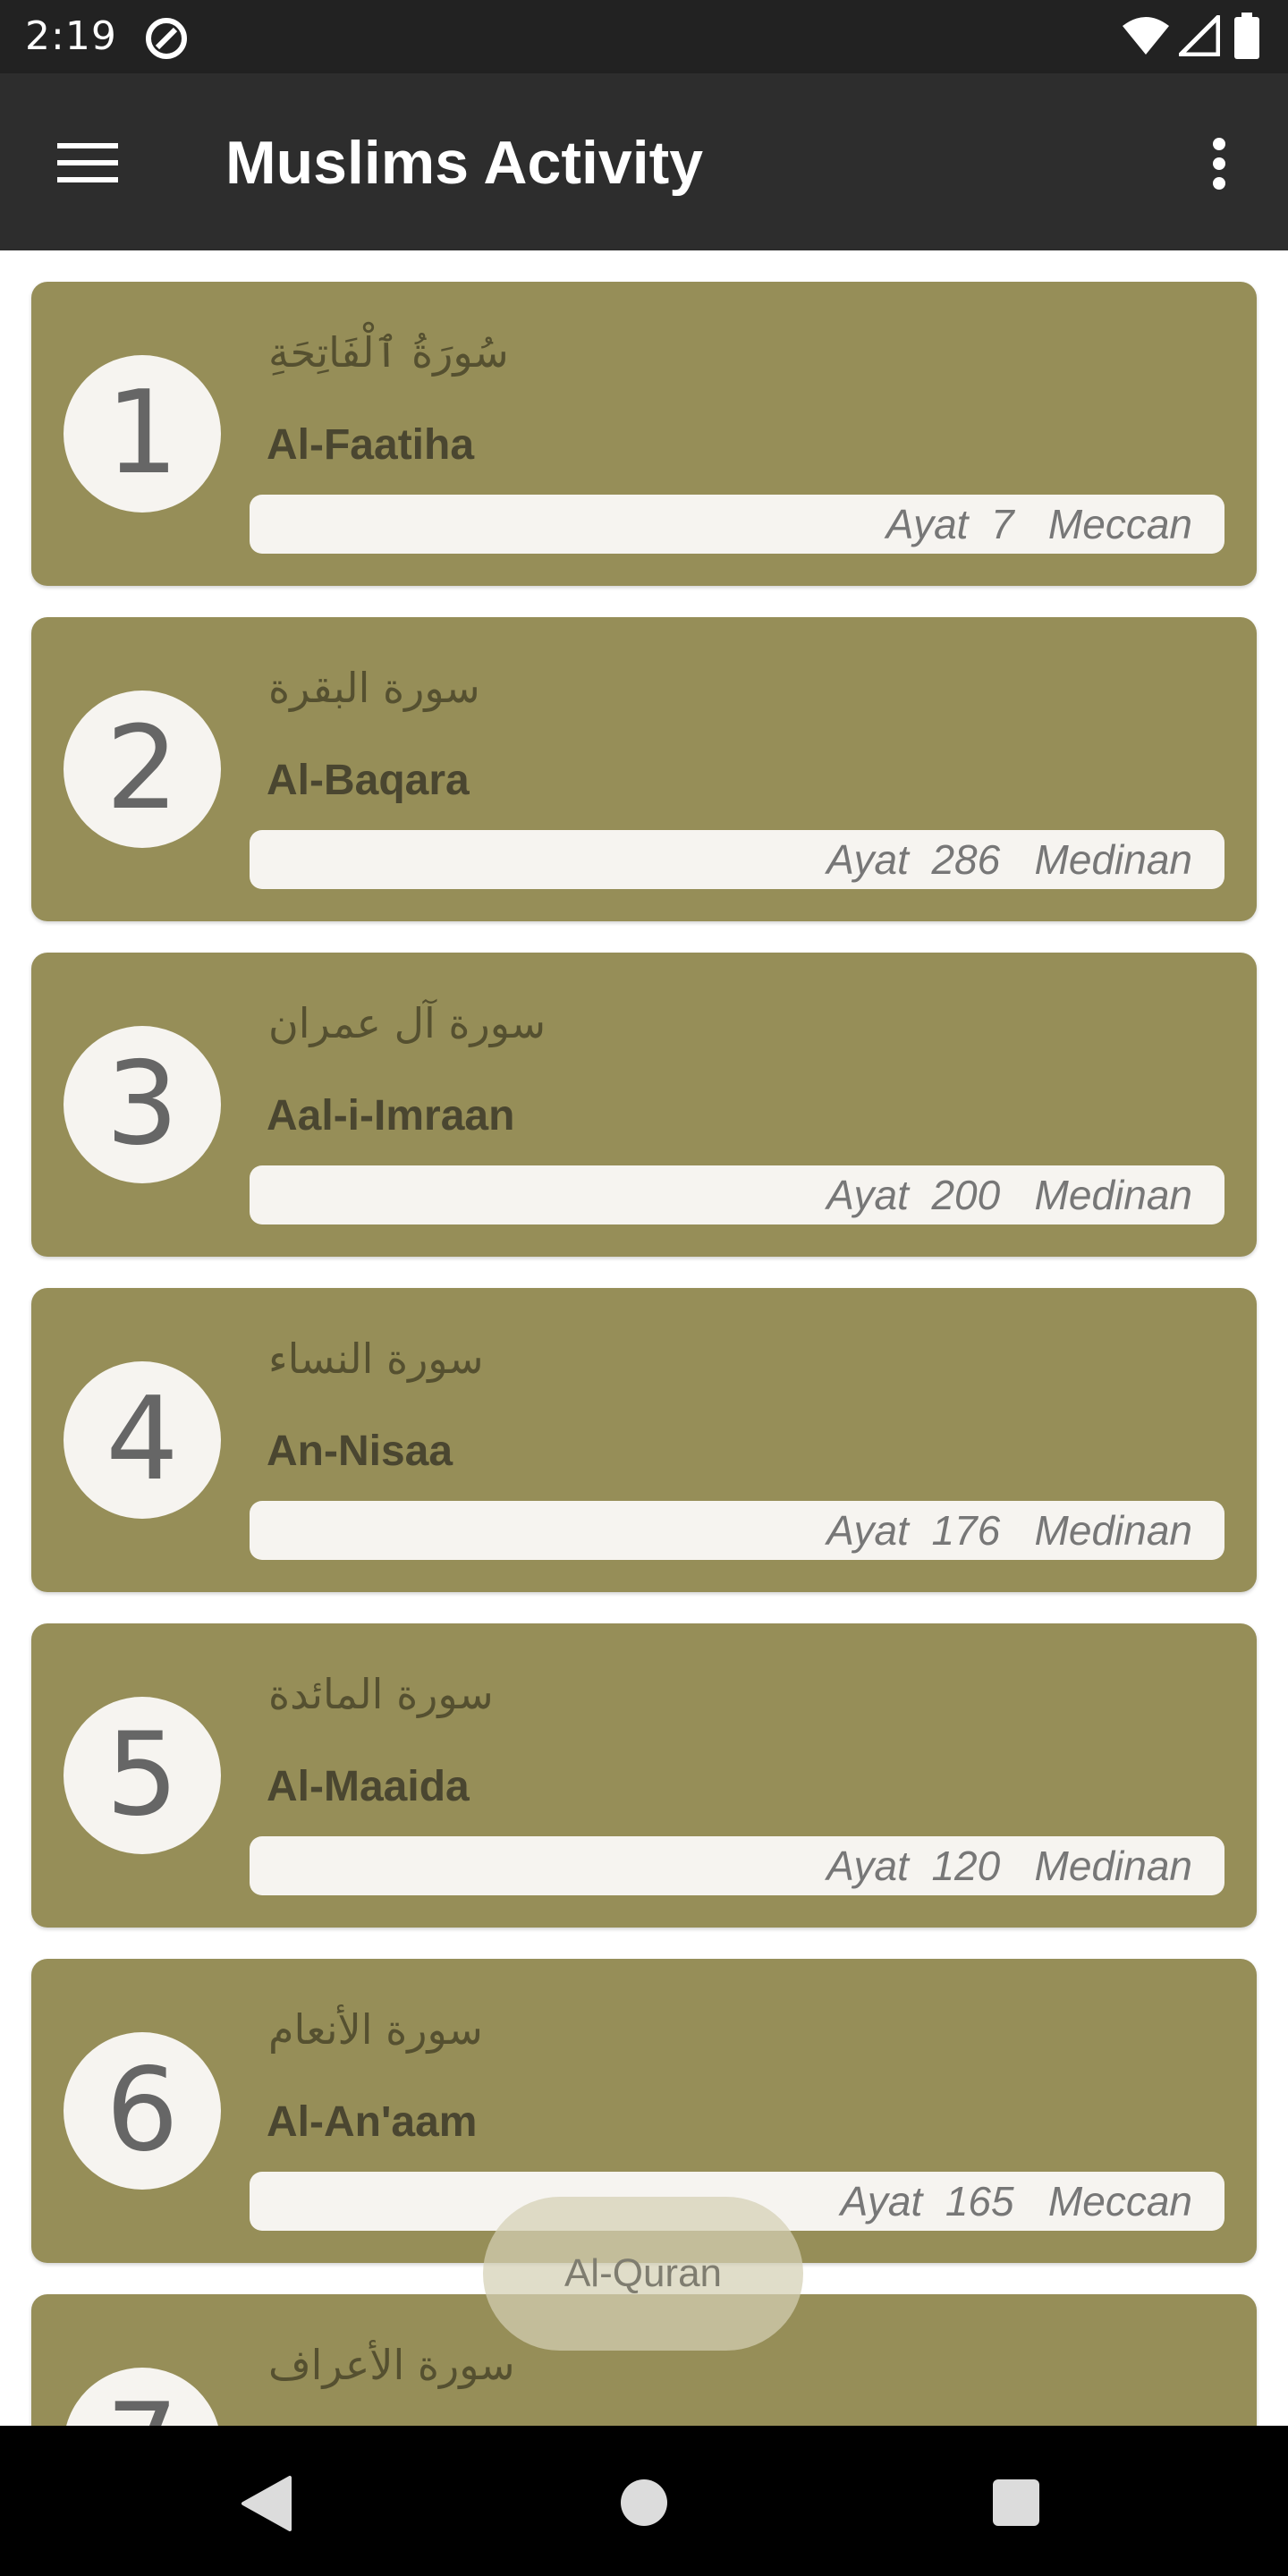 Image resolution: width=1288 pixels, height=2576 pixels. I want to click on surah-info: Ayat 165 Meccan, so click(1016, 2201).